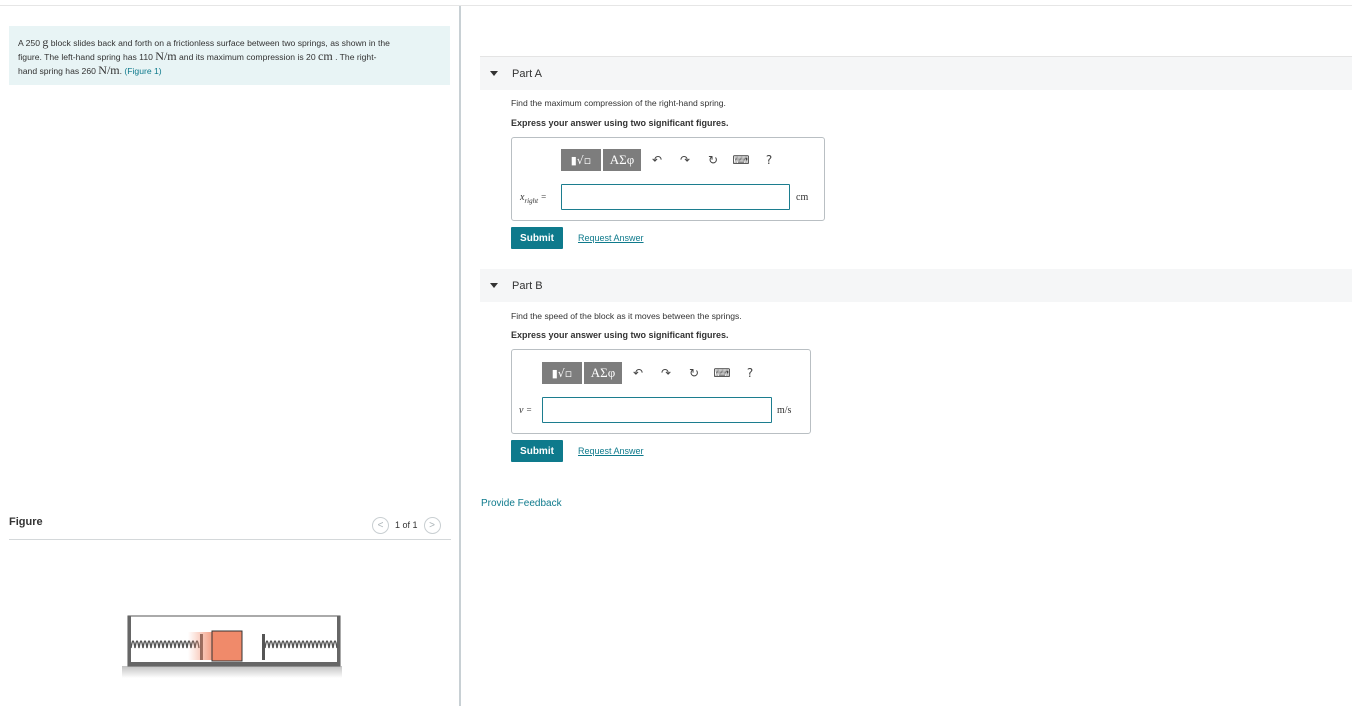  I want to click on floor-shadow, so click(232, 672).